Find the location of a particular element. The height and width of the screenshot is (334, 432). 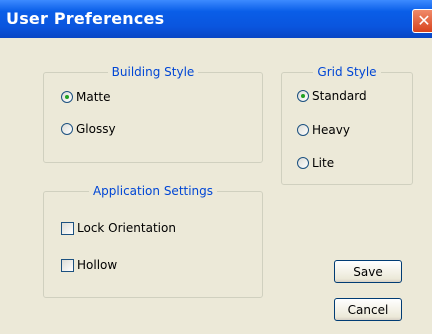

application-settings-legend: Application Settings is located at coordinates (153, 191).